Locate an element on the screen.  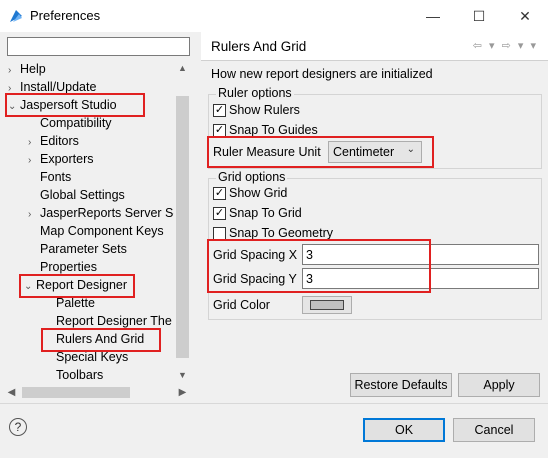
grid-spacing-x-input is located at coordinates (420, 254).